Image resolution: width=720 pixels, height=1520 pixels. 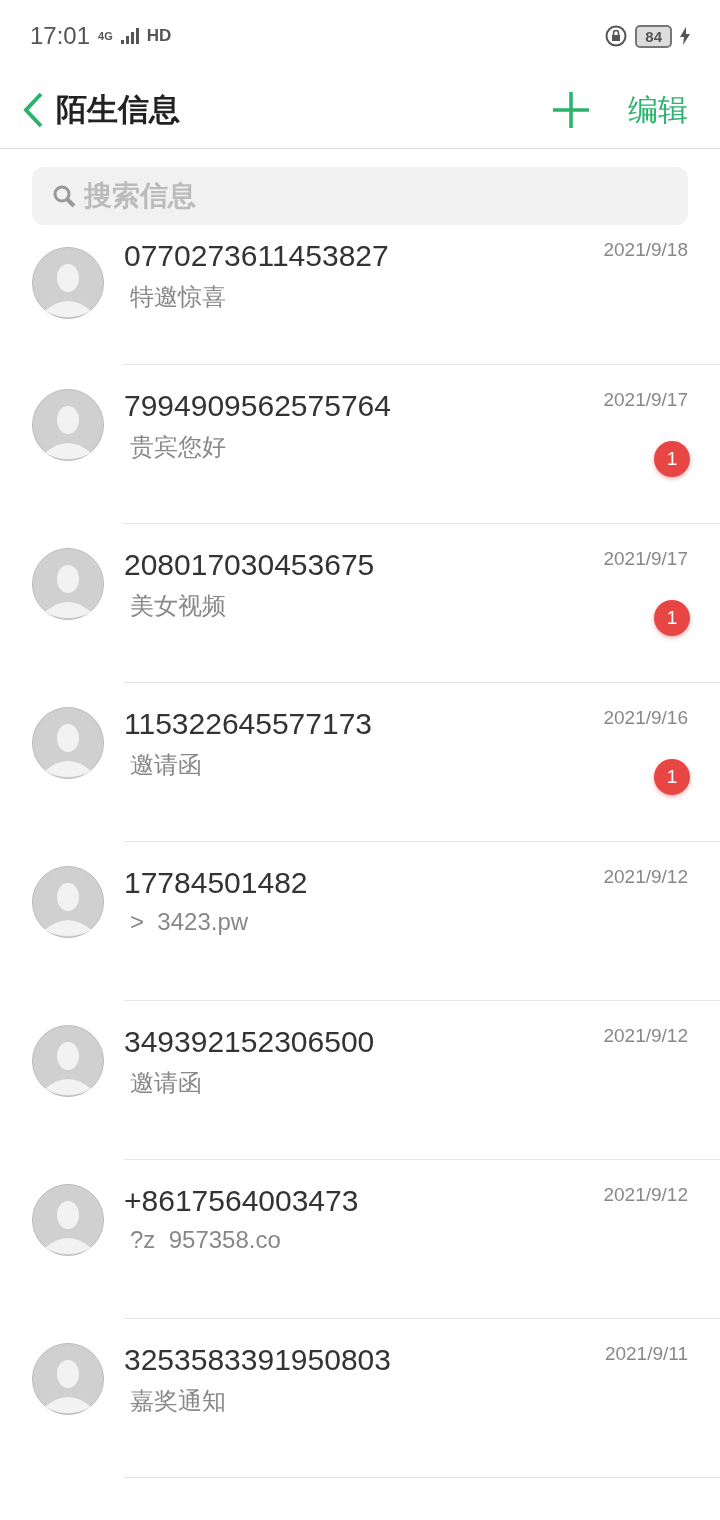 What do you see at coordinates (257, 256) in the screenshot?
I see `sender-number: 0770273611453827` at bounding box center [257, 256].